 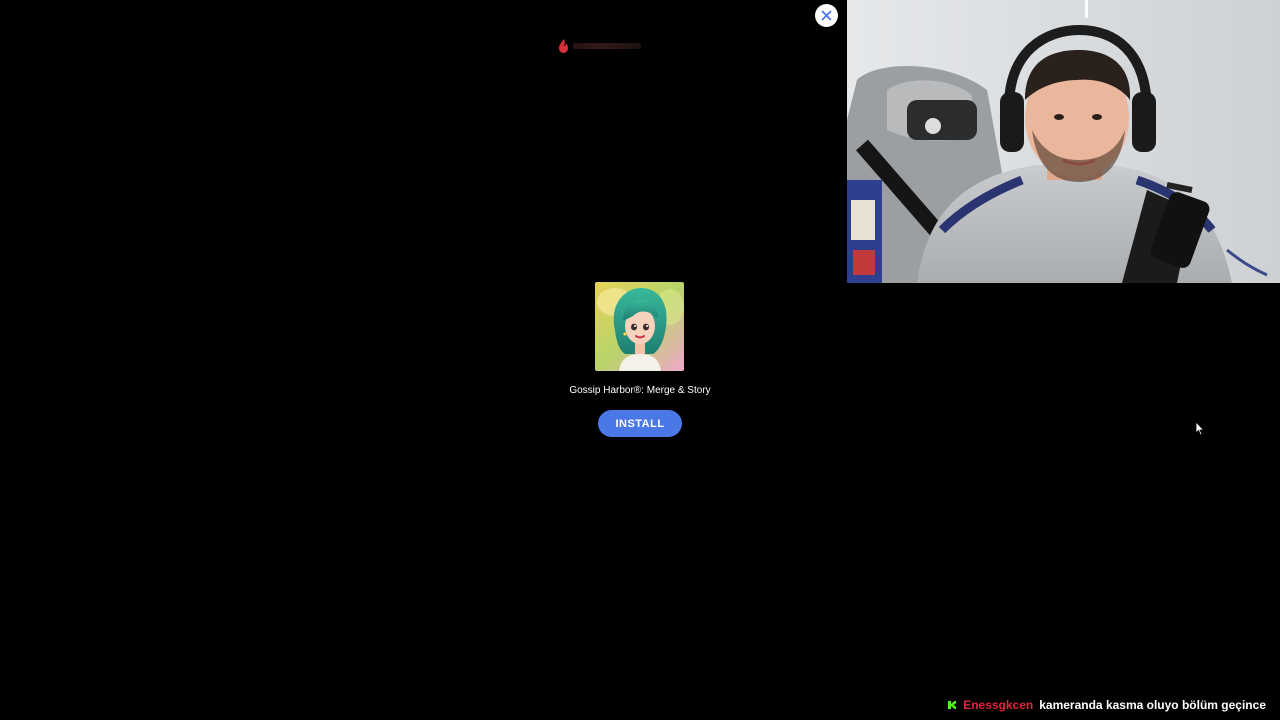 I want to click on install-button: INSTALL, so click(x=640, y=423).